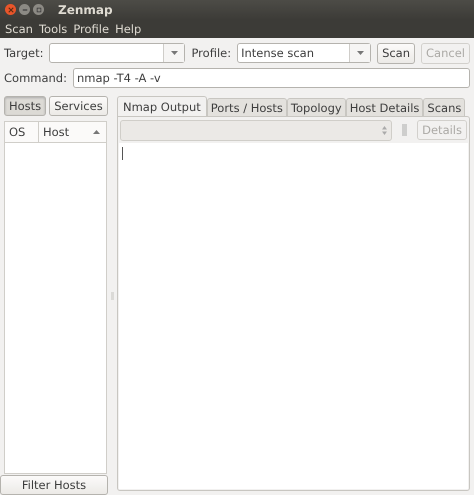  I want to click on output-tab: Scans, so click(444, 107).